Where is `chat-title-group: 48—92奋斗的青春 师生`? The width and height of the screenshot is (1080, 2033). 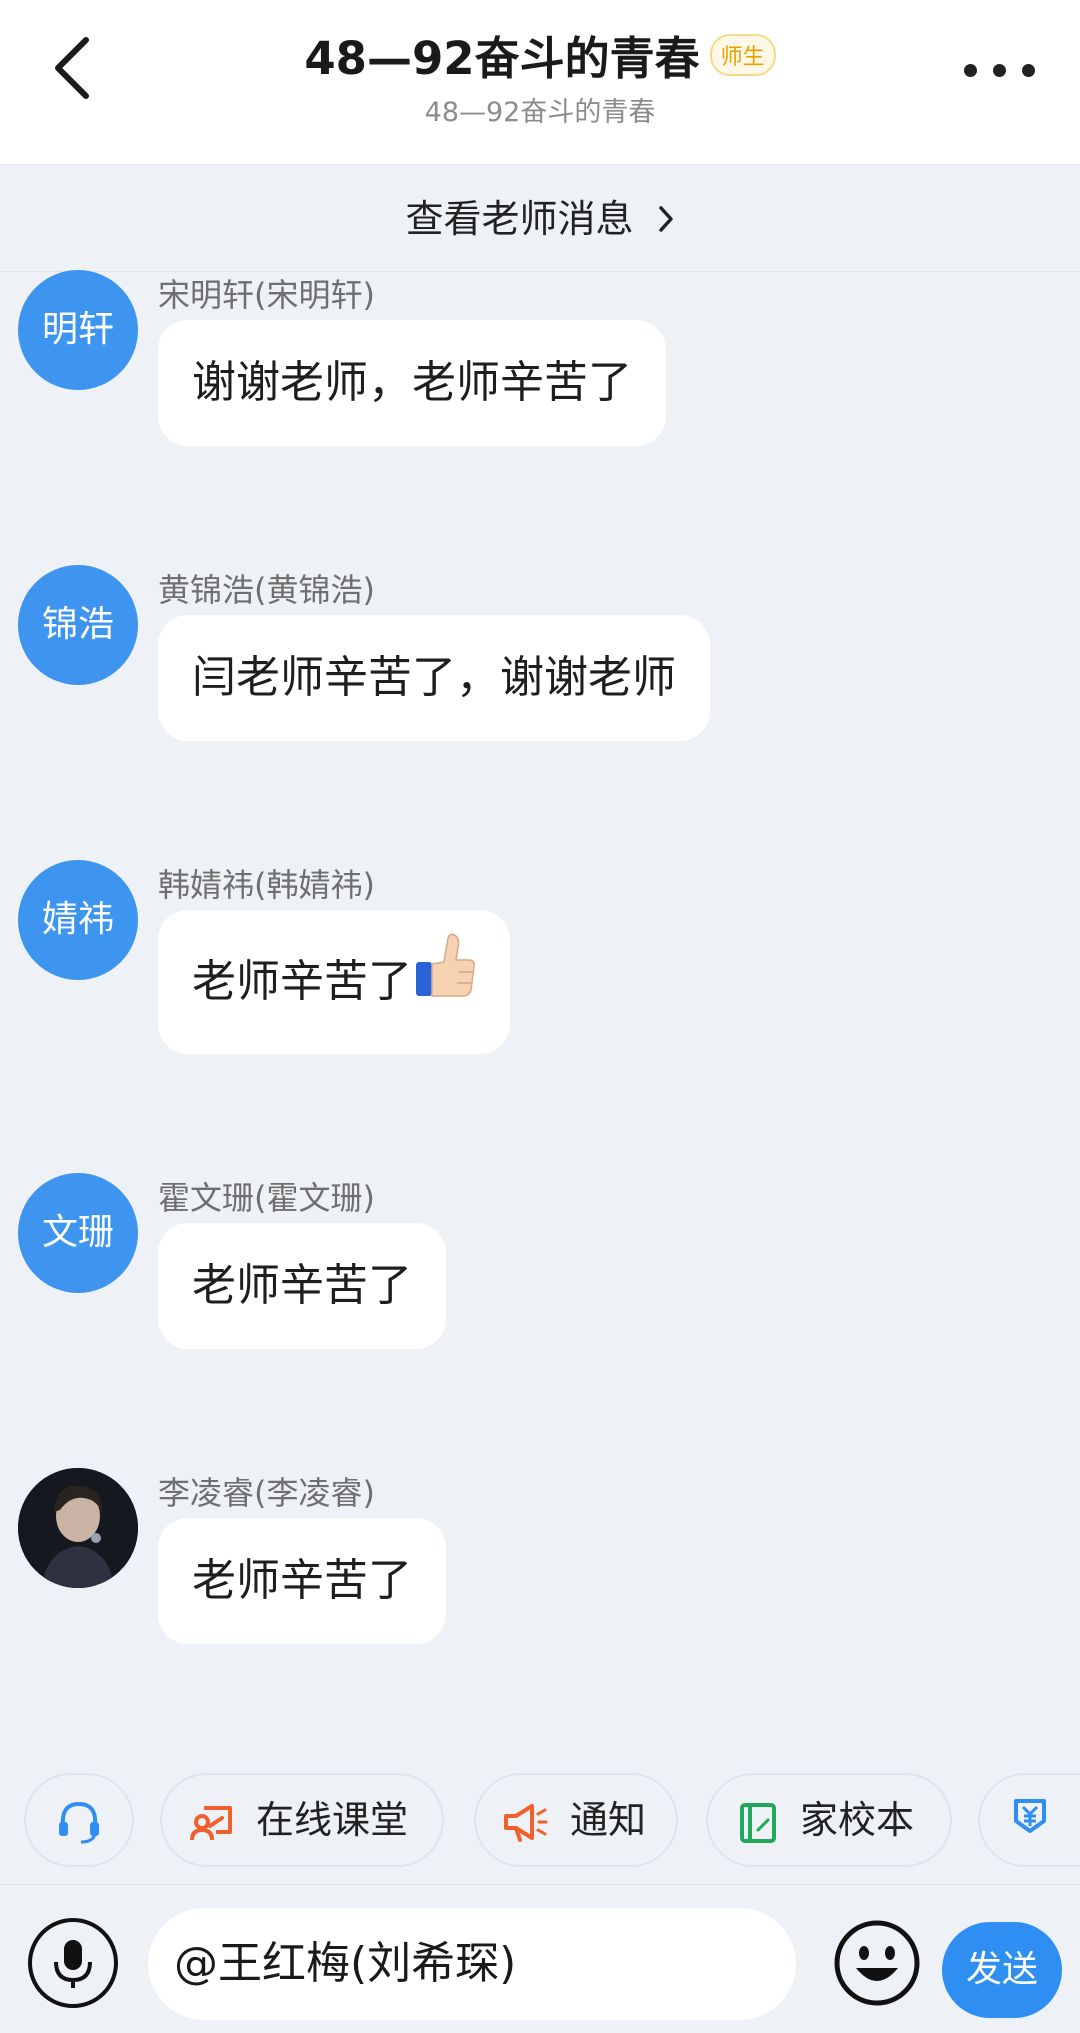
chat-title-group: 48—92奋斗的青春 师生 is located at coordinates (540, 54).